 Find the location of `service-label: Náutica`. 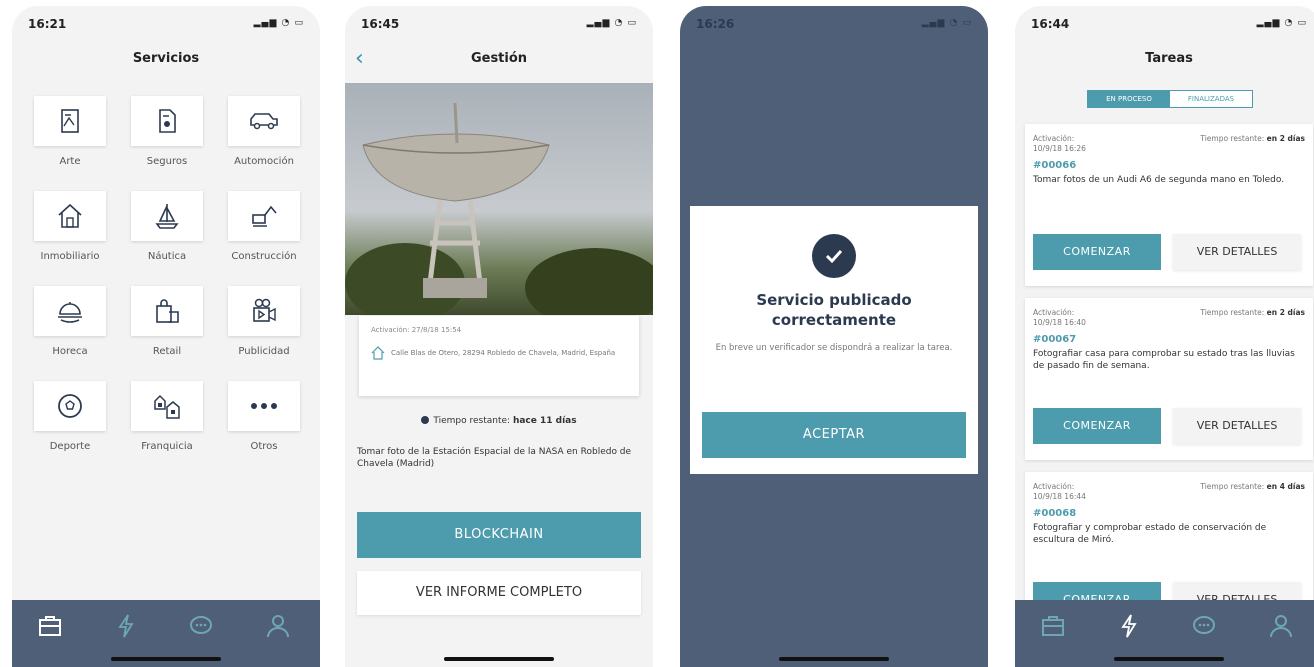

service-label: Náutica is located at coordinates (167, 256).